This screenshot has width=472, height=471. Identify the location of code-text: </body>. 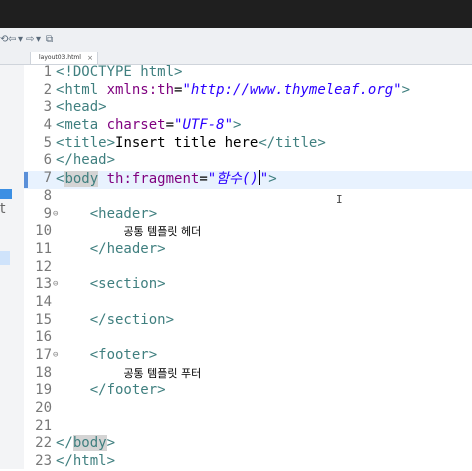
(85, 444).